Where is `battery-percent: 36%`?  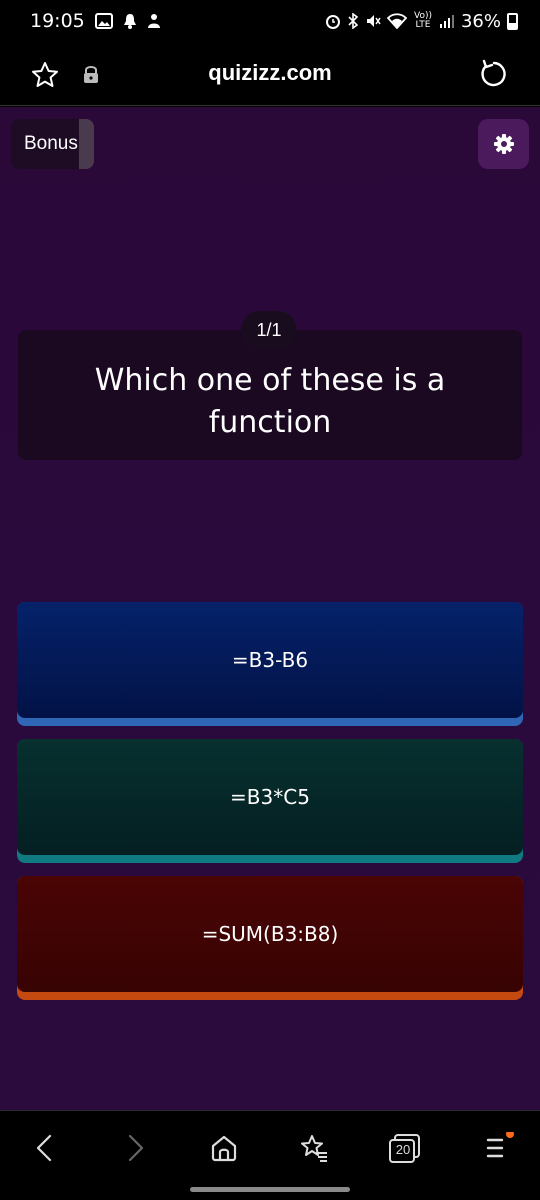
battery-percent: 36% is located at coordinates (480, 21).